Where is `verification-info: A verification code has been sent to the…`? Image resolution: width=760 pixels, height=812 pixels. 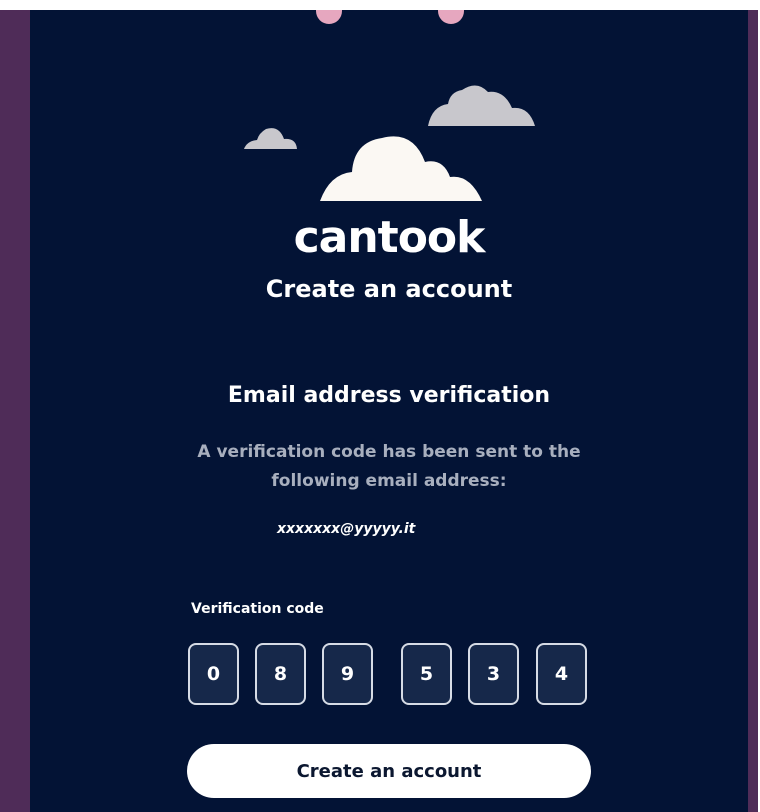
verification-info: A verification code has been sent to the… is located at coordinates (389, 467).